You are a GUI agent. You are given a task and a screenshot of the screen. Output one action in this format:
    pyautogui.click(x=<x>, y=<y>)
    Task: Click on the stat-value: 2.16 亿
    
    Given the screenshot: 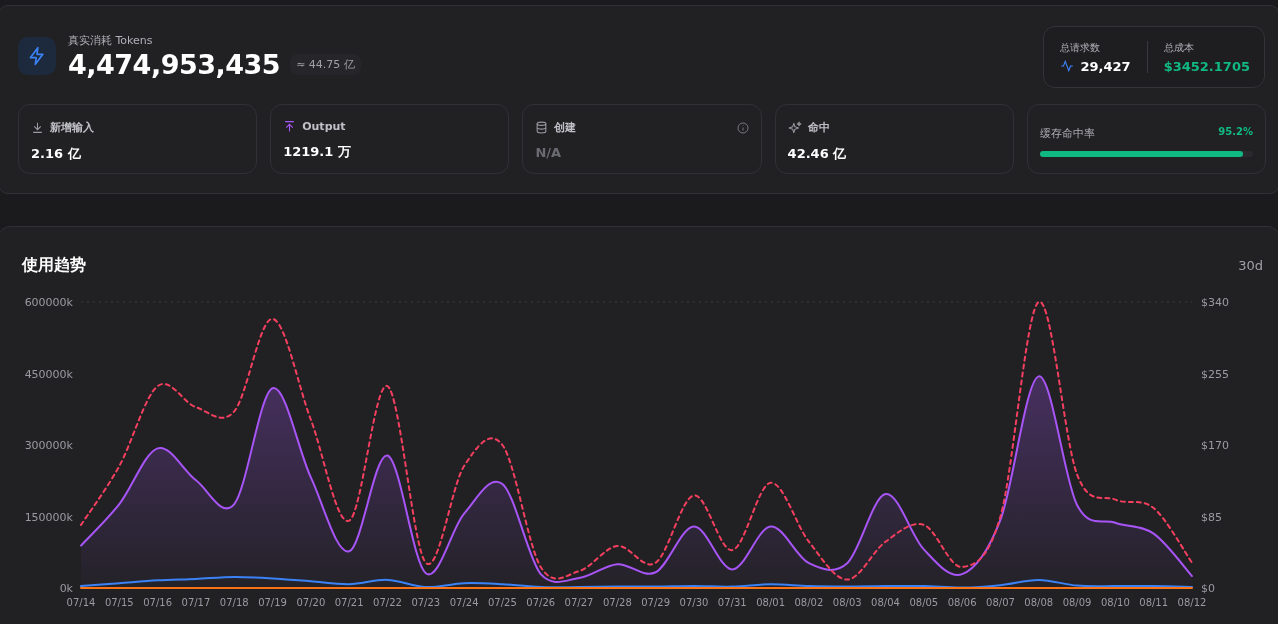 What is the action you would take?
    pyautogui.click(x=56, y=154)
    